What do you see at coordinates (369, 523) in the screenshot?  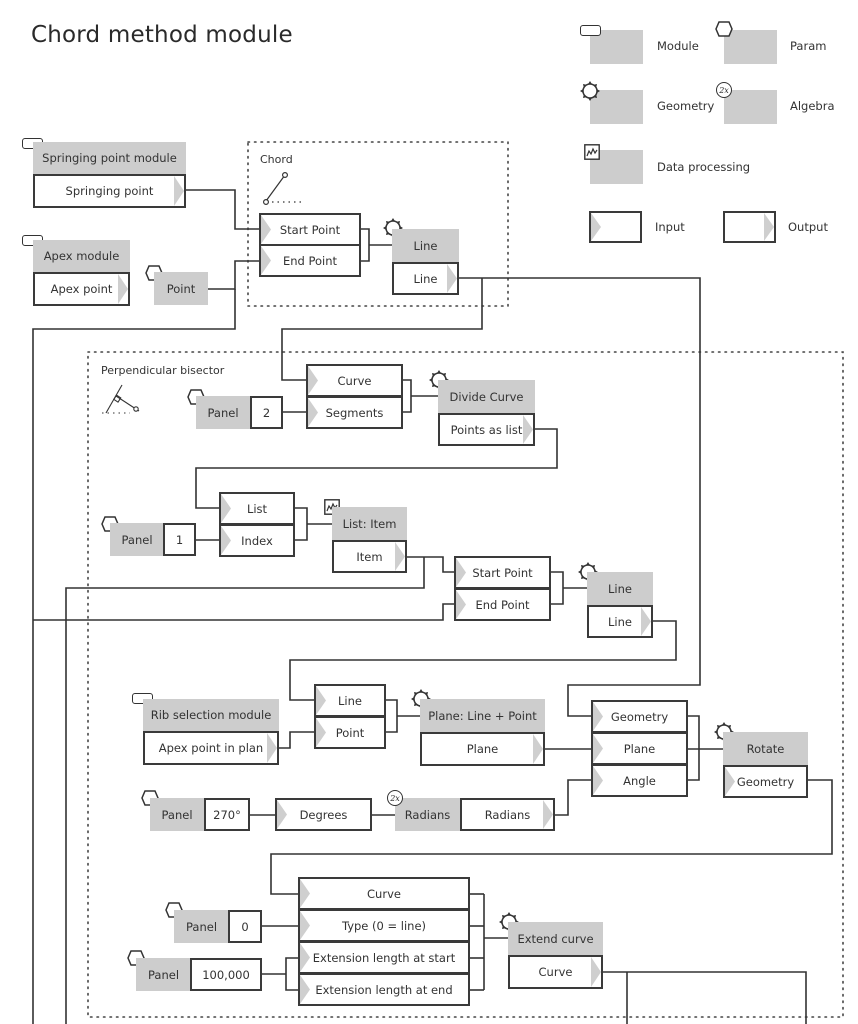 I see `list-item-header: List: Item` at bounding box center [369, 523].